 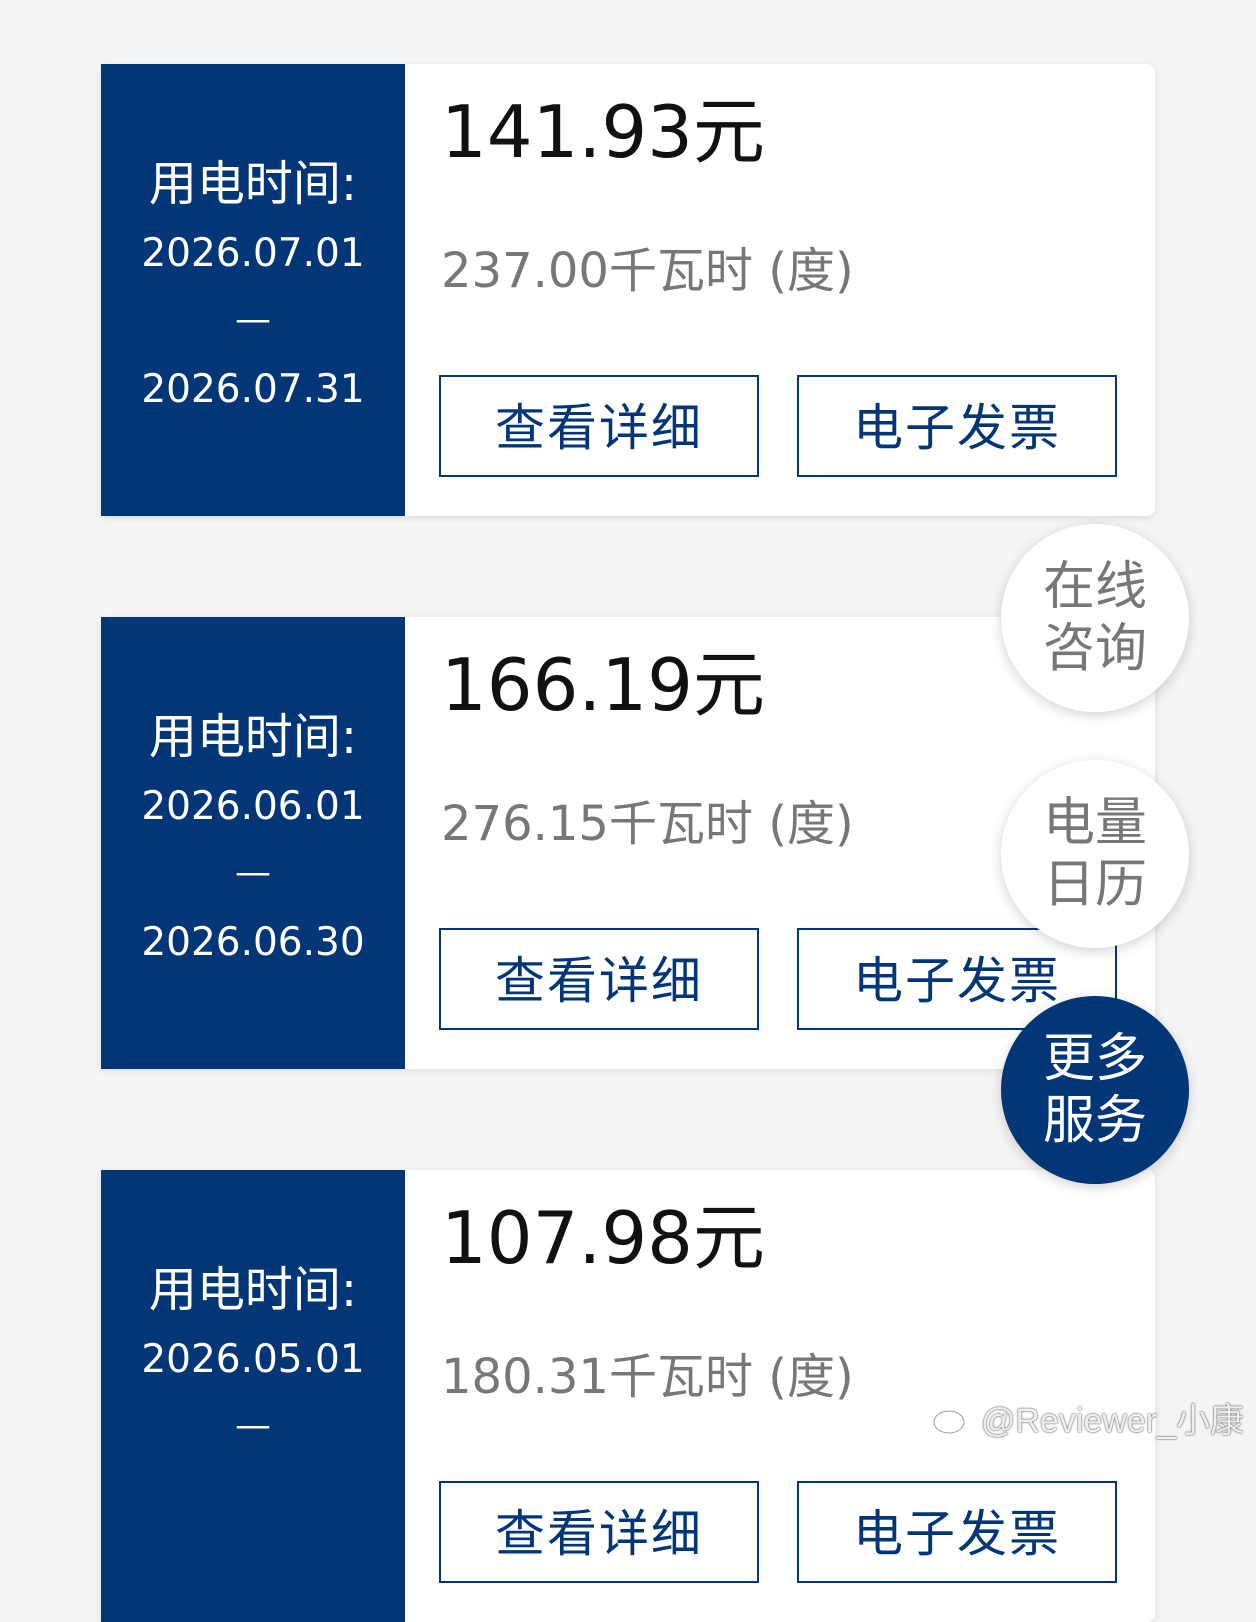 I want to click on more-services-line2: 服务, so click(x=1094, y=1121).